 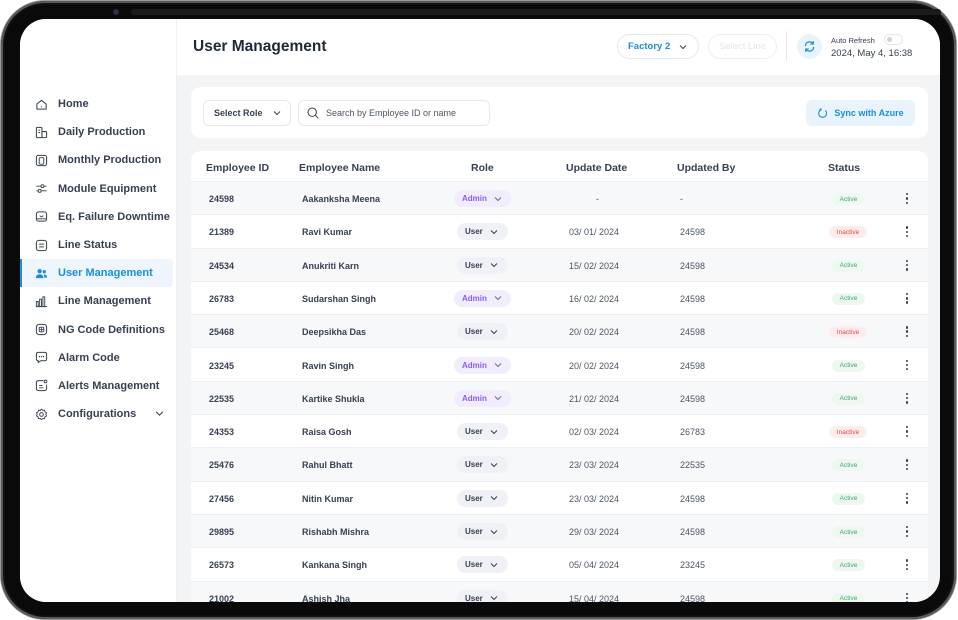 What do you see at coordinates (41, 301) in the screenshot?
I see `bar-chart-icon` at bounding box center [41, 301].